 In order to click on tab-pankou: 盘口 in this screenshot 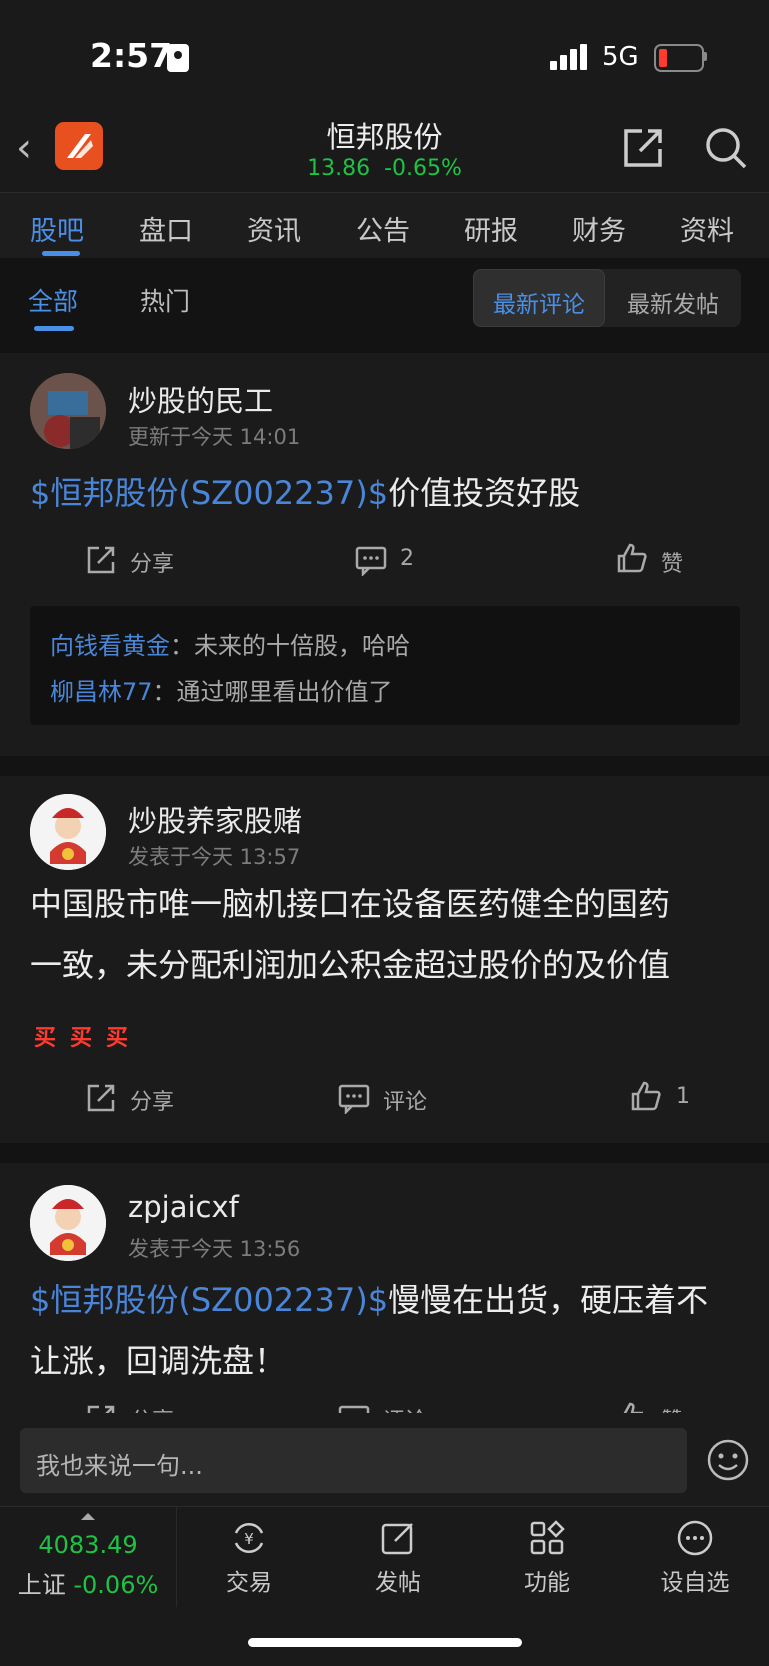, I will do `click(166, 228)`.